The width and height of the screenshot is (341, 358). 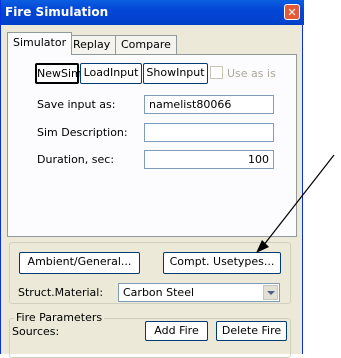 What do you see at coordinates (298, 200) in the screenshot?
I see `annotation-arrow-line` at bounding box center [298, 200].